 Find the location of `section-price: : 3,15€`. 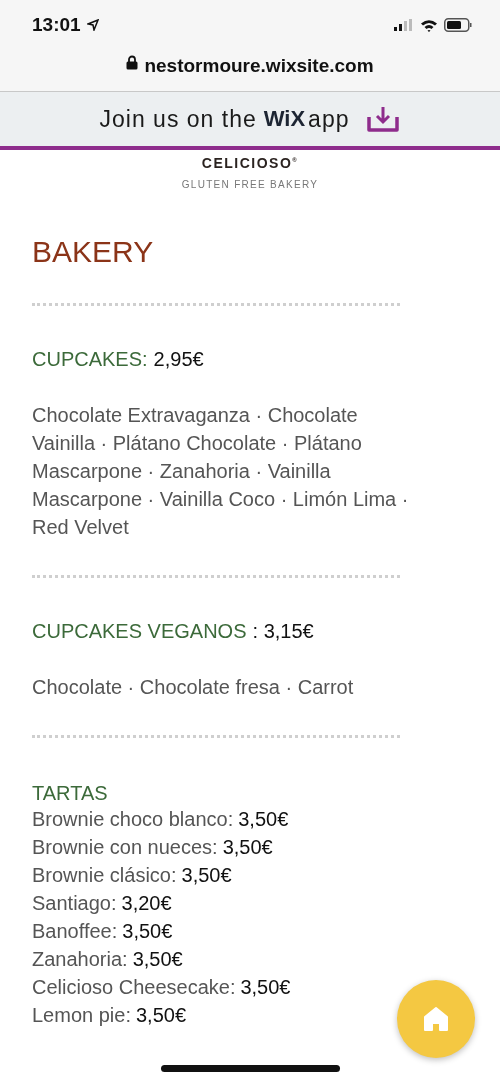

section-price: : 3,15€ is located at coordinates (283, 631).